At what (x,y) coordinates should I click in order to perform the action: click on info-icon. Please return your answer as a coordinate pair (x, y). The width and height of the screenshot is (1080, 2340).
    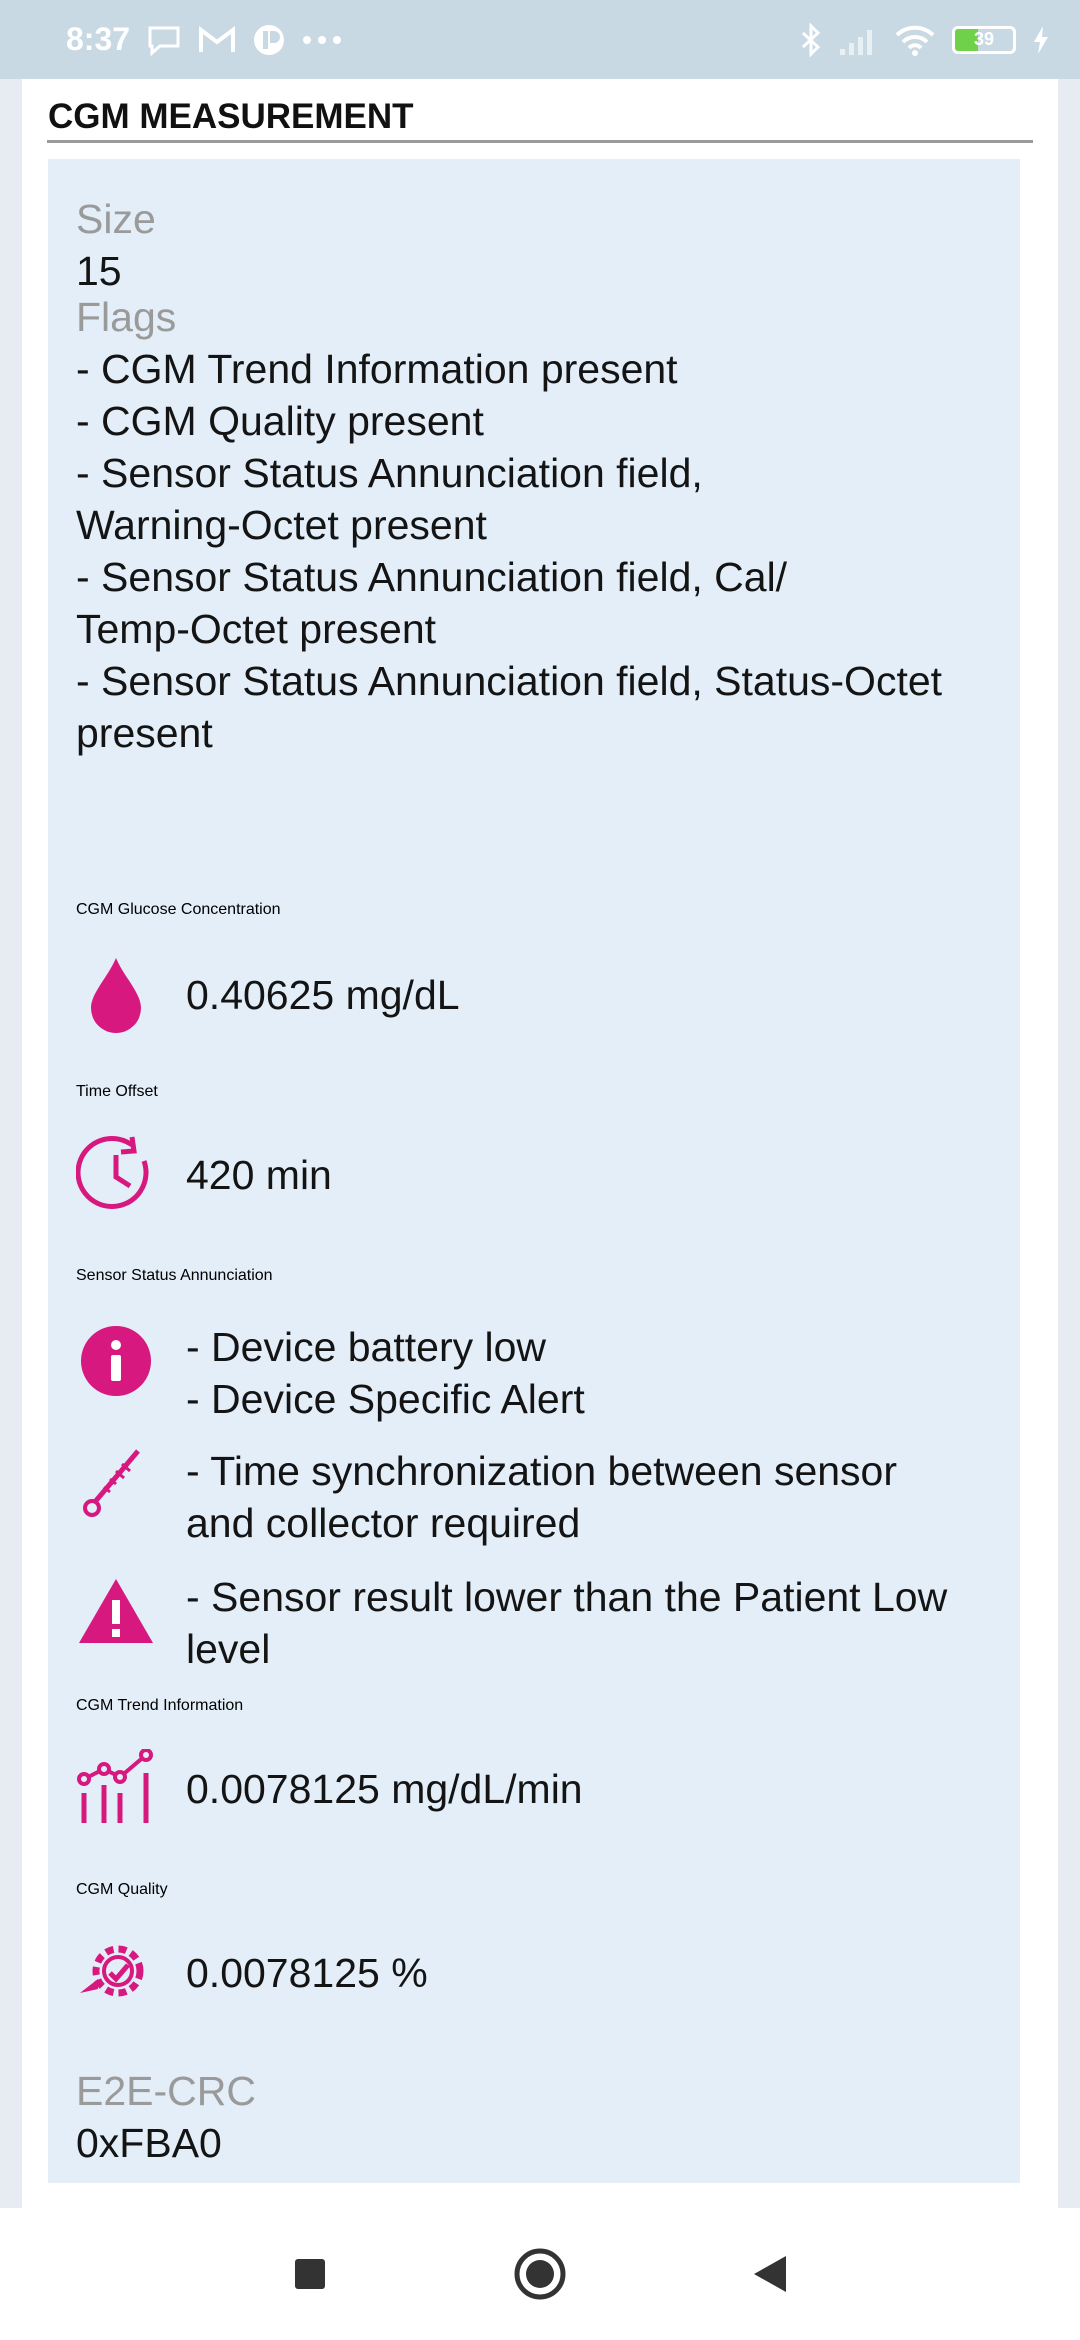
    Looking at the image, I should click on (116, 1361).